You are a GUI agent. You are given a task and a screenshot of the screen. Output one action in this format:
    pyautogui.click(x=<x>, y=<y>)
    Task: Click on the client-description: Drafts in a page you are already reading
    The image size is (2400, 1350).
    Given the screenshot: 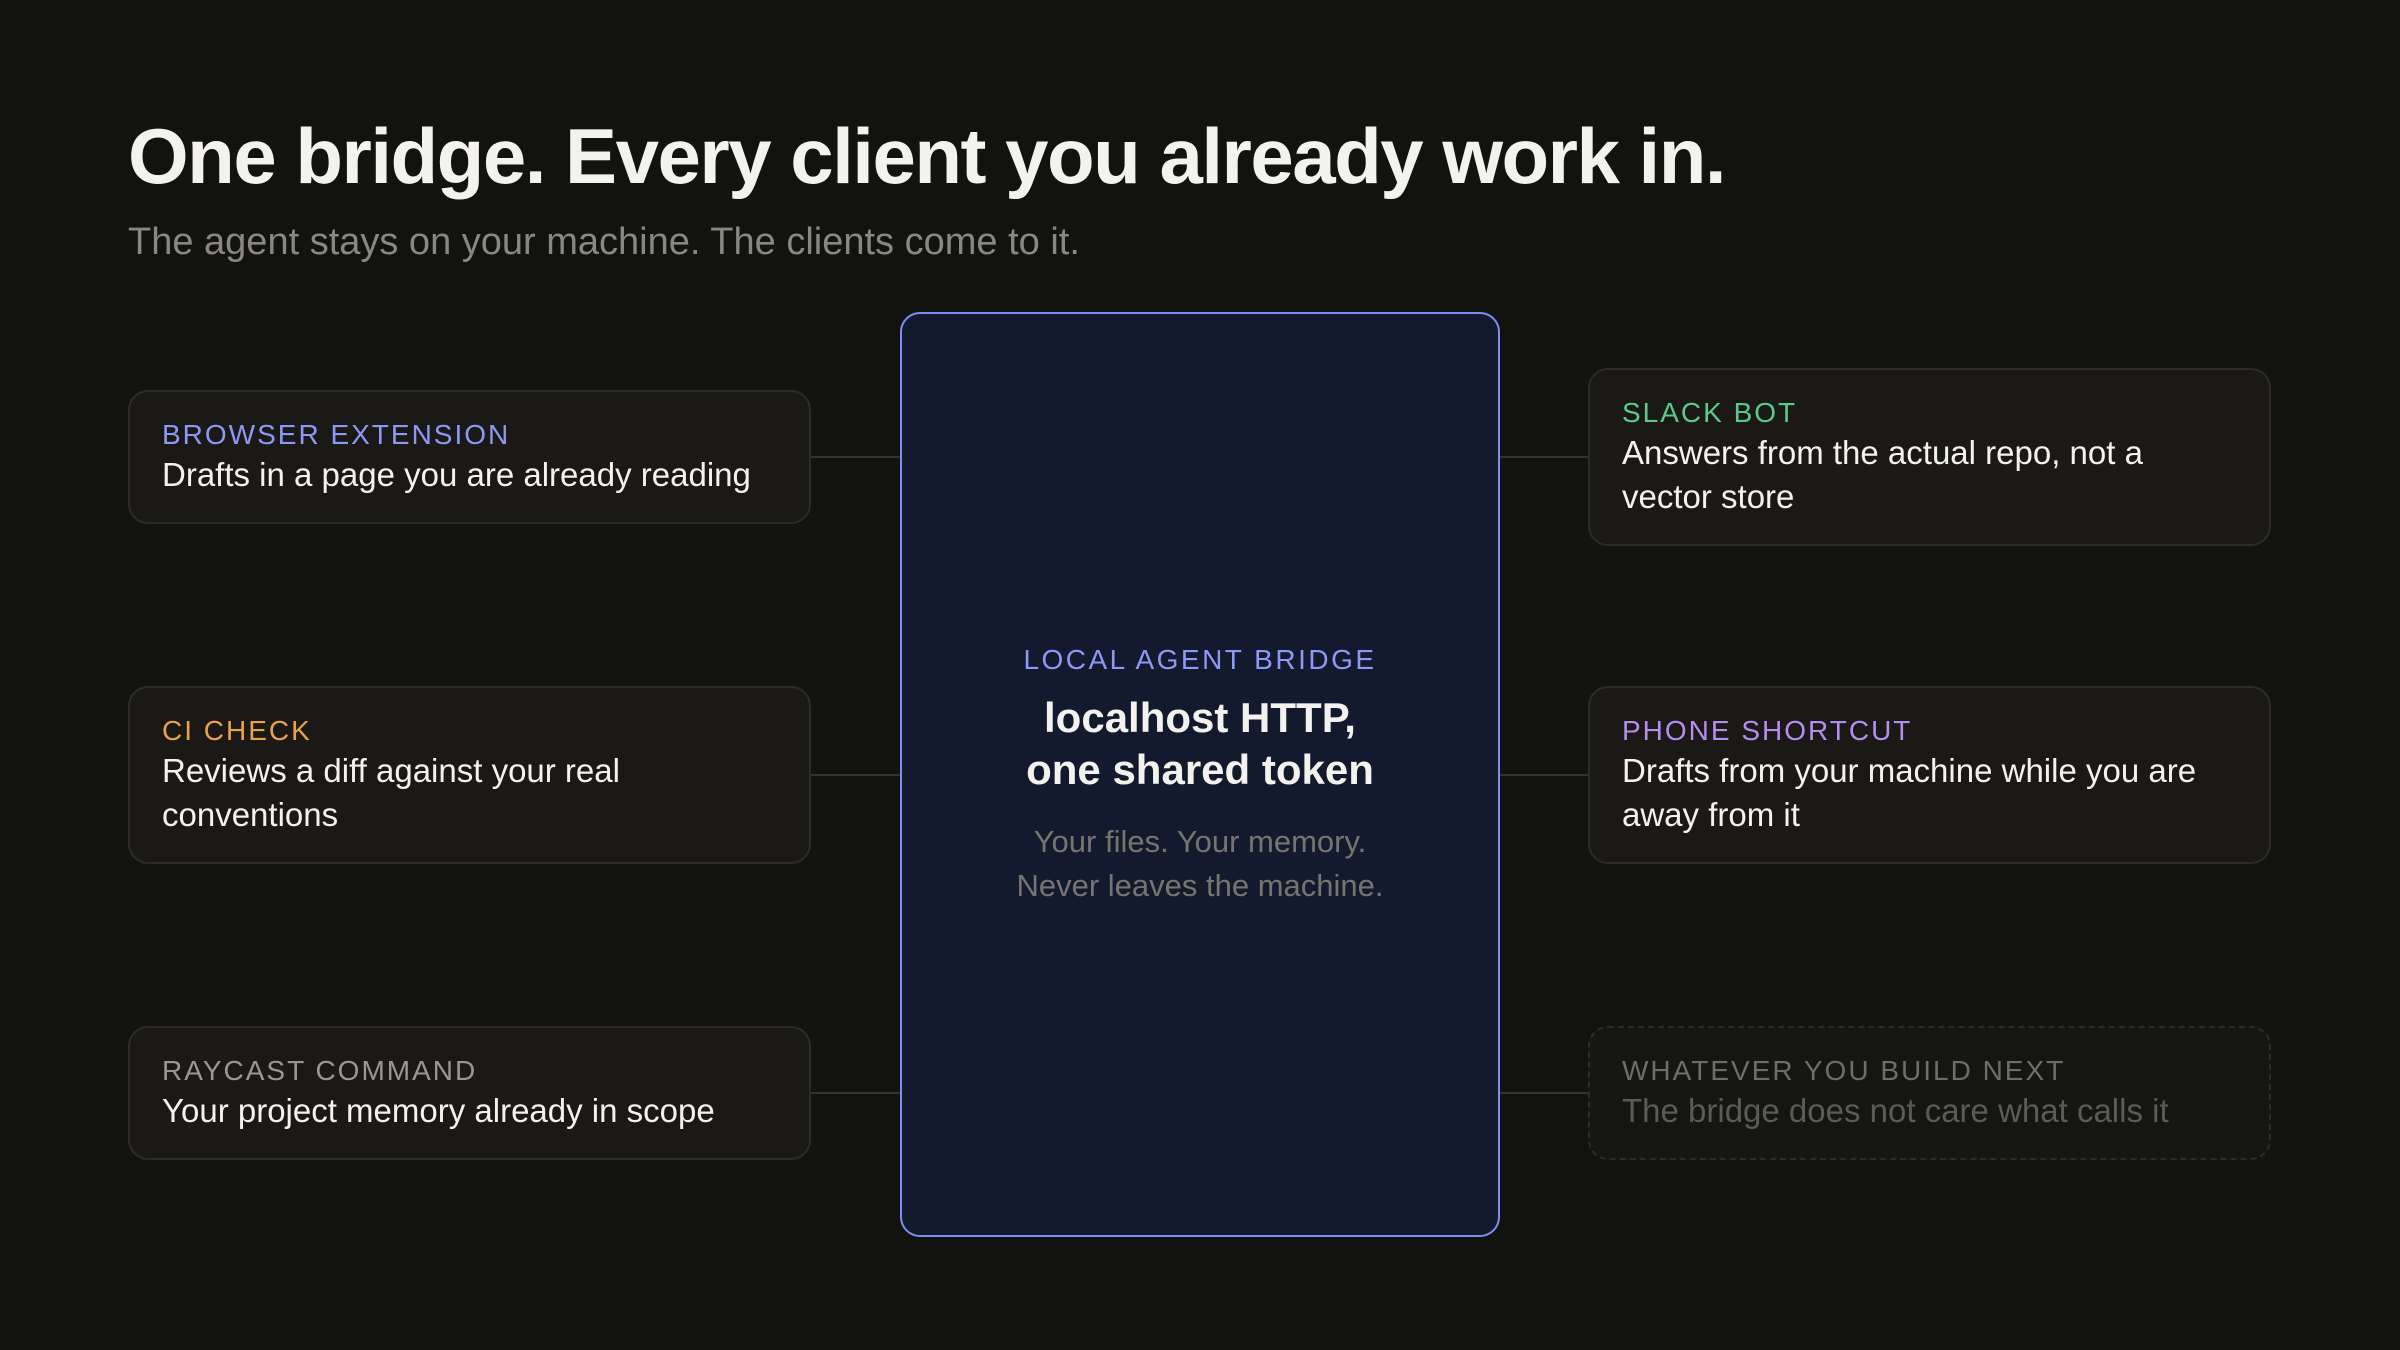 What is the action you would take?
    pyautogui.click(x=456, y=474)
    